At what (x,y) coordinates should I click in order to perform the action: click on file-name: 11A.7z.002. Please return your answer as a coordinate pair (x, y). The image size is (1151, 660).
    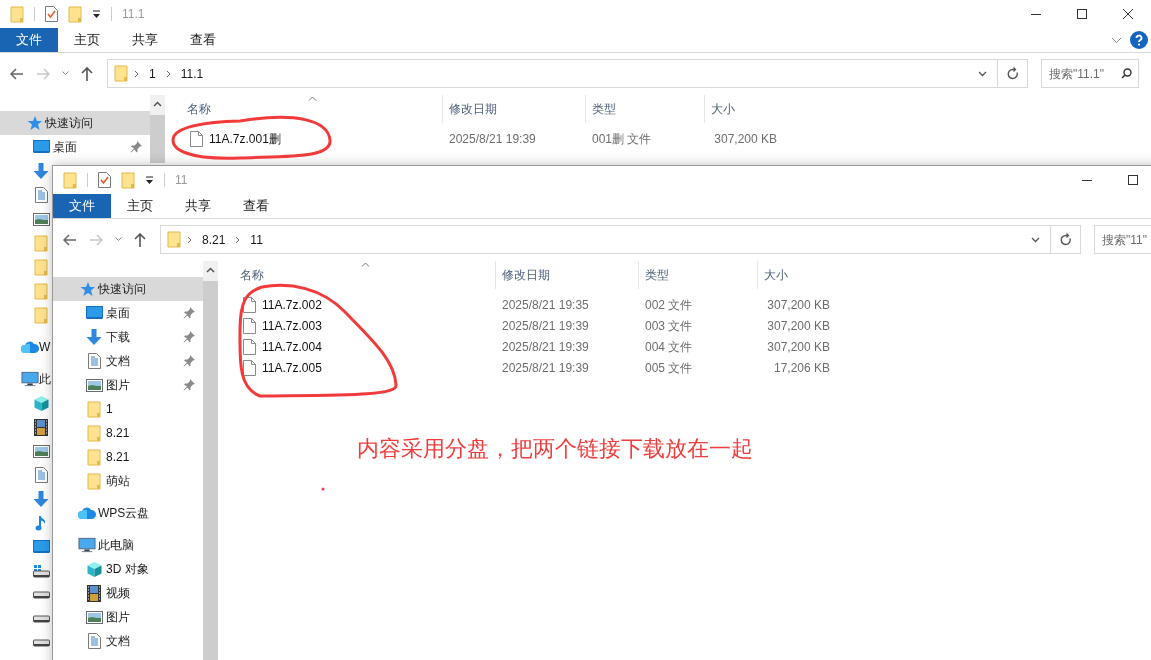
    Looking at the image, I should click on (292, 304).